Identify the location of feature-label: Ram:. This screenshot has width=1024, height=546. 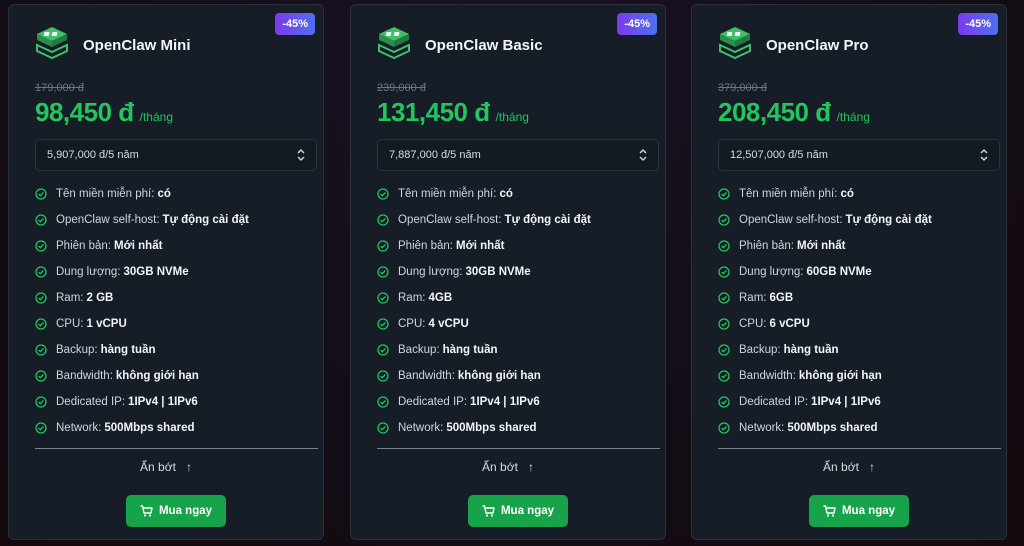
(753, 298).